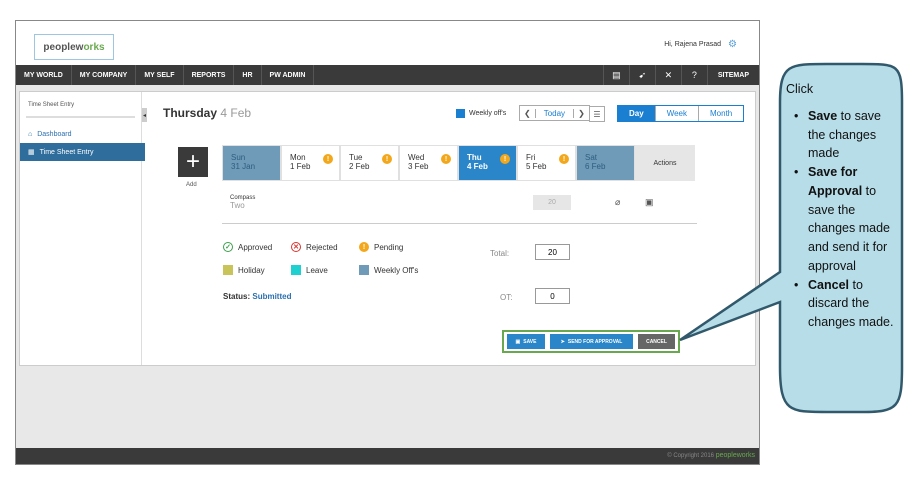 The height and width of the screenshot is (495, 918). Describe the element at coordinates (488, 113) in the screenshot. I see `weekly-off-label: Weekly off's` at that location.